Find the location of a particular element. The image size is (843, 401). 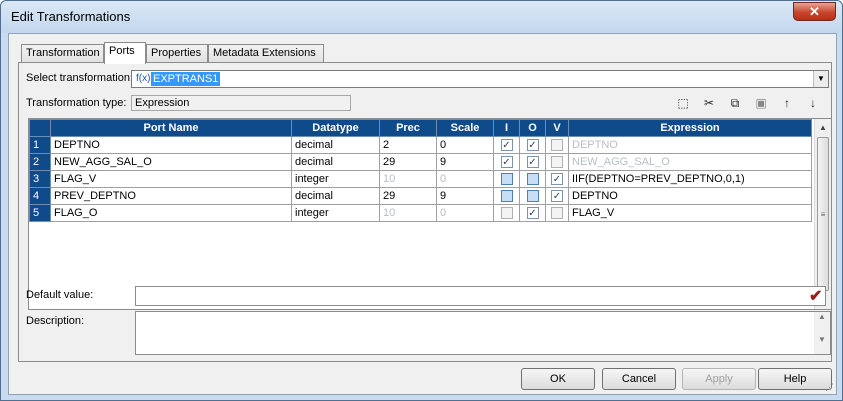

default-value-label: Default value: is located at coordinates (60, 295).